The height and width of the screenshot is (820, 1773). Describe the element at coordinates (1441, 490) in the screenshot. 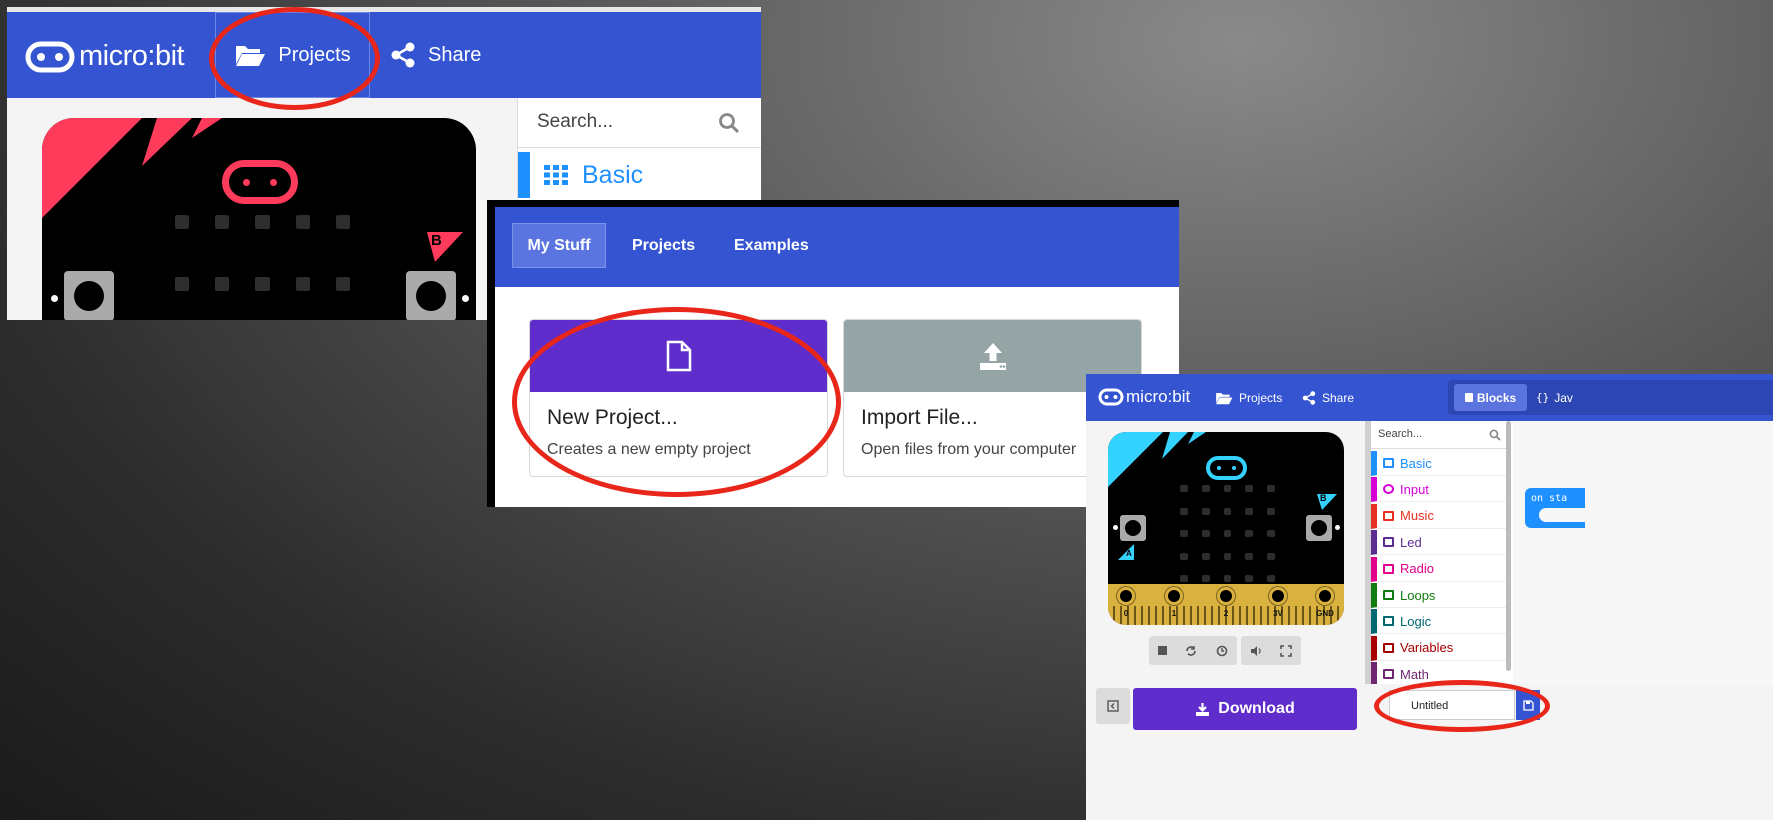

I see `toolbox-category-input: Input` at that location.